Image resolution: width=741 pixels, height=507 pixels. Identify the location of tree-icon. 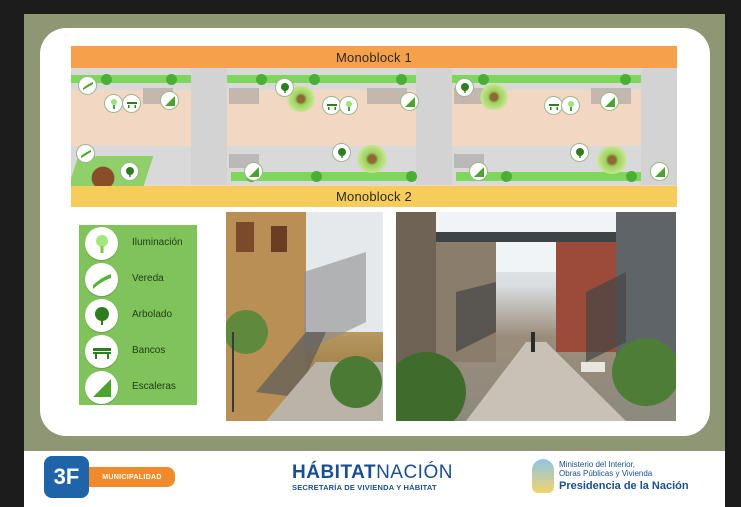
(101, 315).